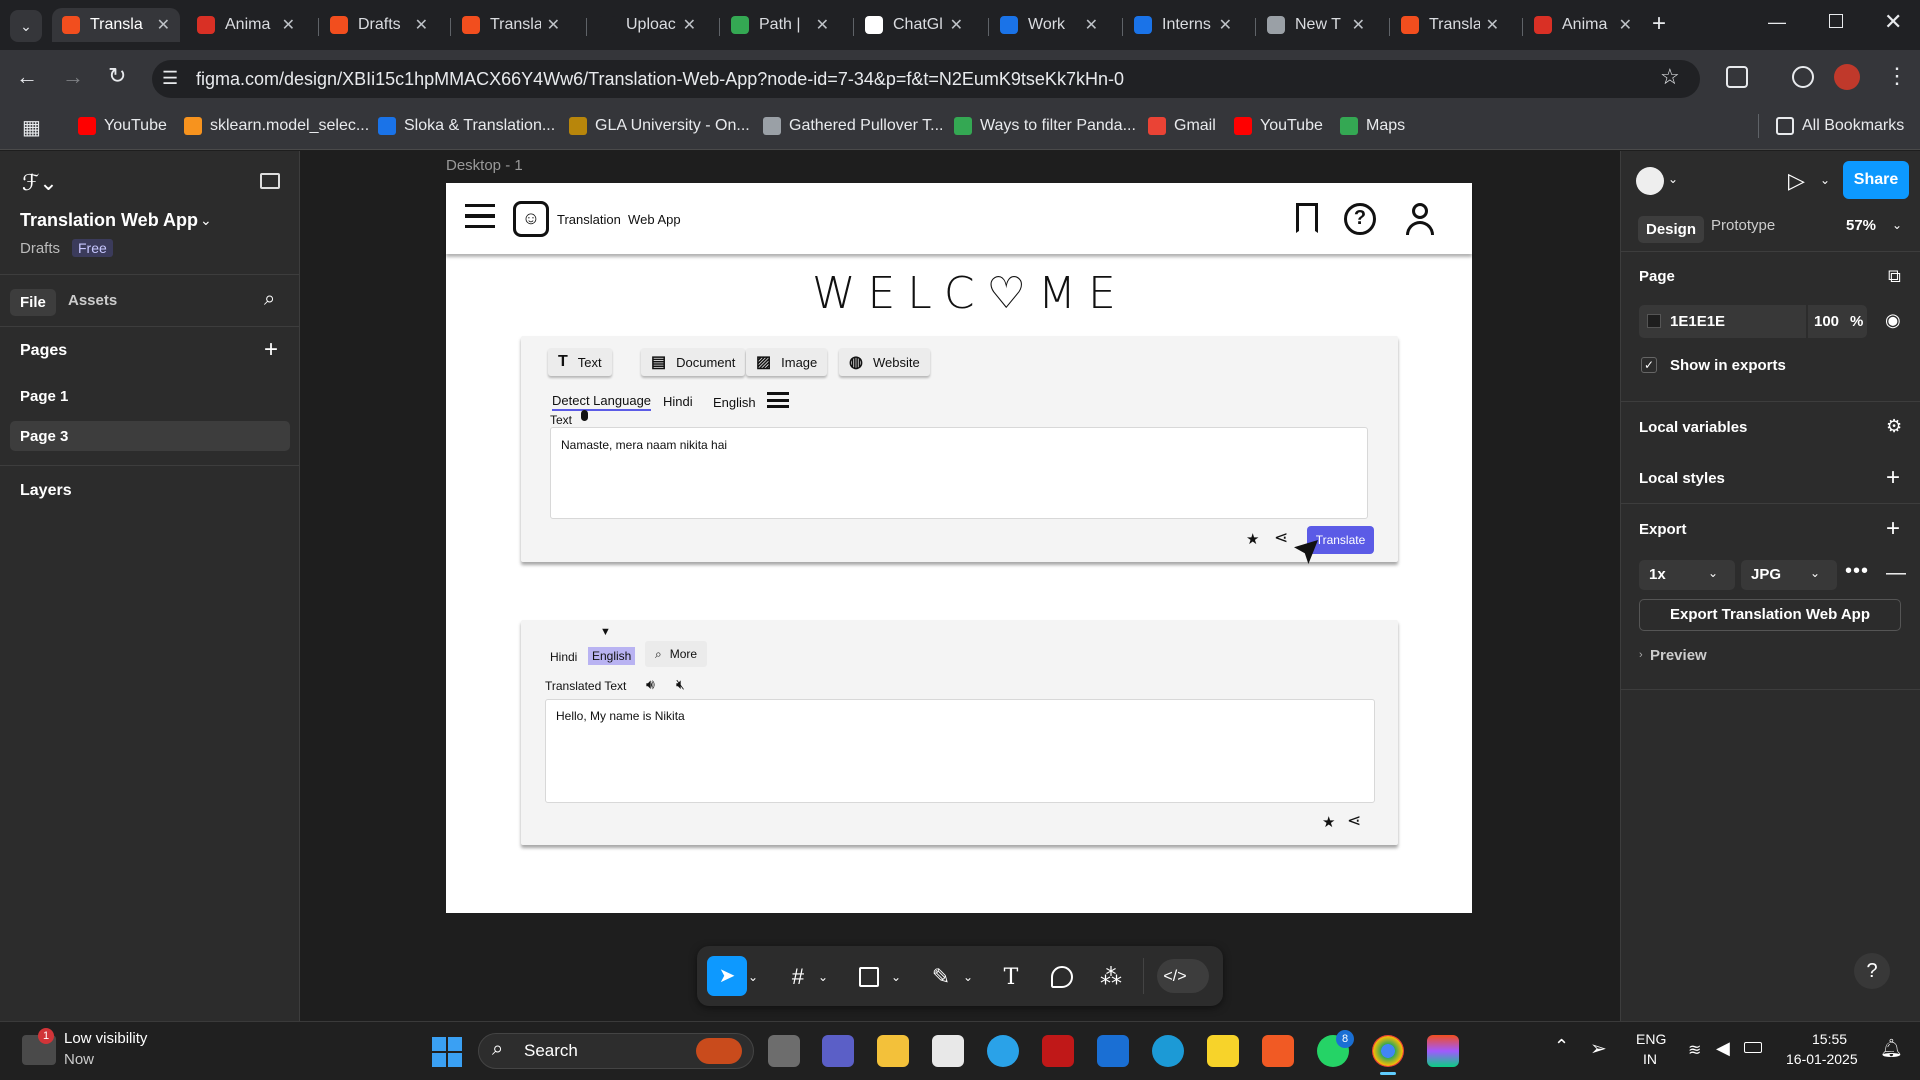  What do you see at coordinates (650, 684) in the screenshot?
I see `speaker-icon: 🔊︎` at bounding box center [650, 684].